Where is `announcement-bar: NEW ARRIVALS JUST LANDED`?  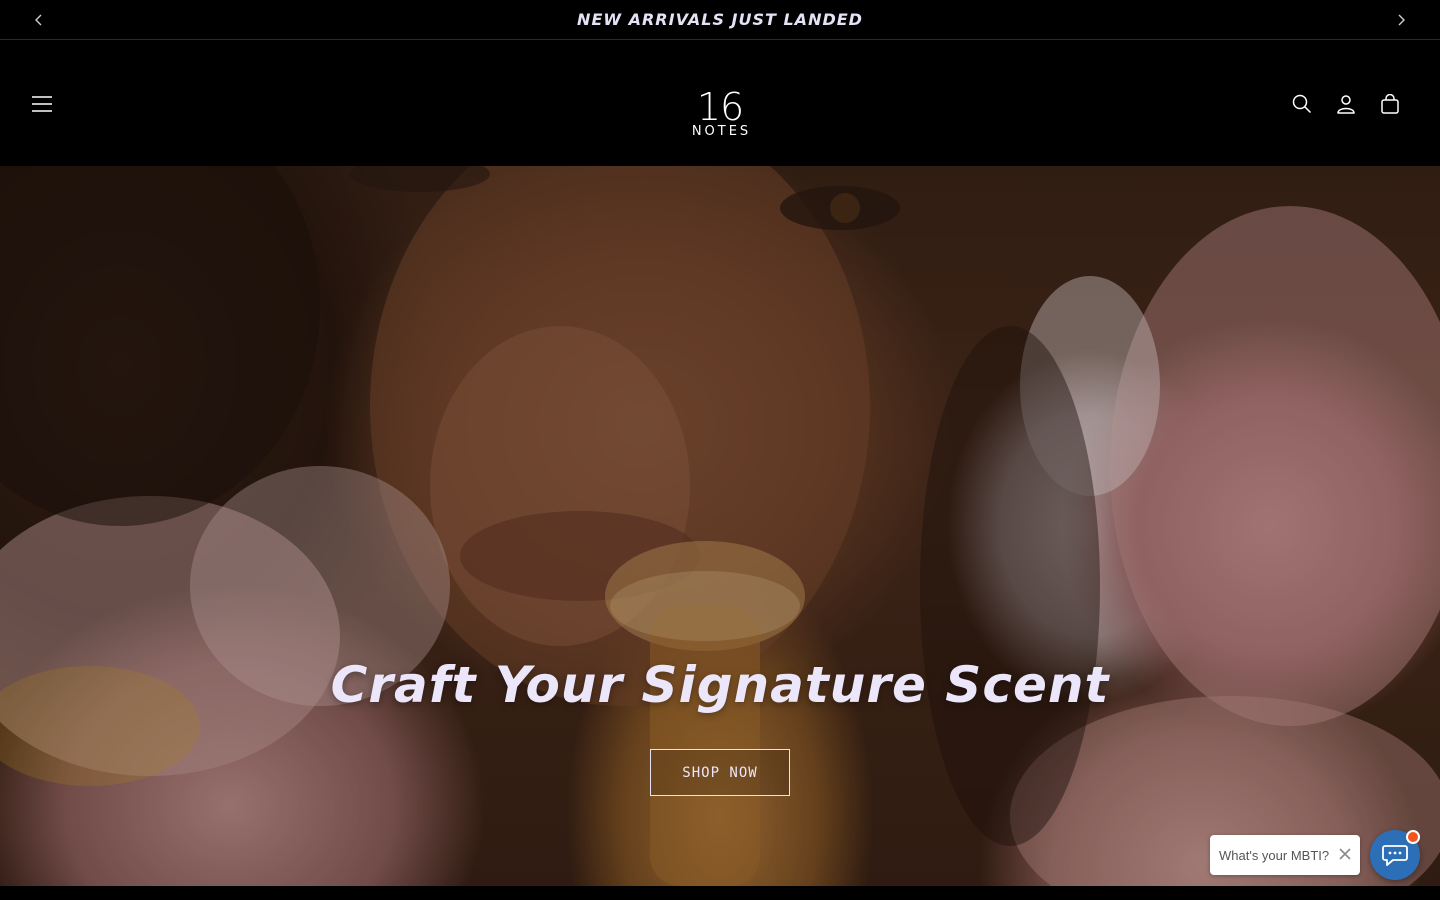
announcement-bar: NEW ARRIVALS JUST LANDED is located at coordinates (720, 20).